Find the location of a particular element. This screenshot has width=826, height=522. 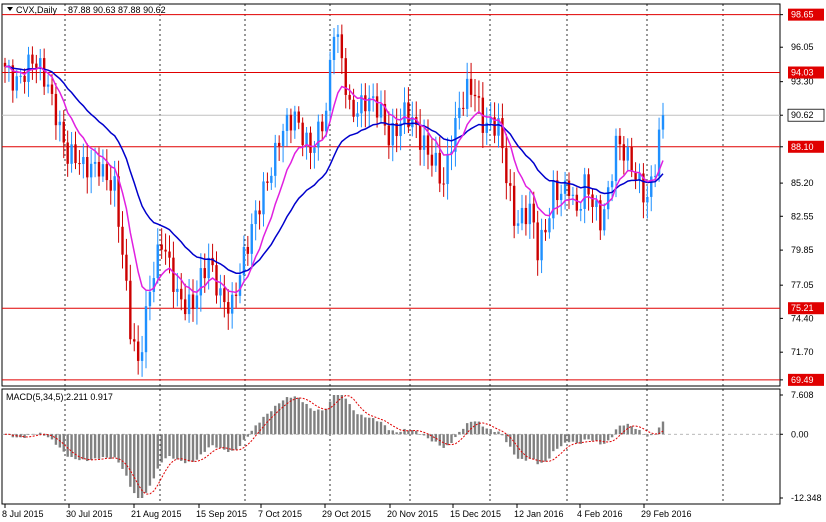

macd-tick-label: -12.348 is located at coordinates (806, 498).